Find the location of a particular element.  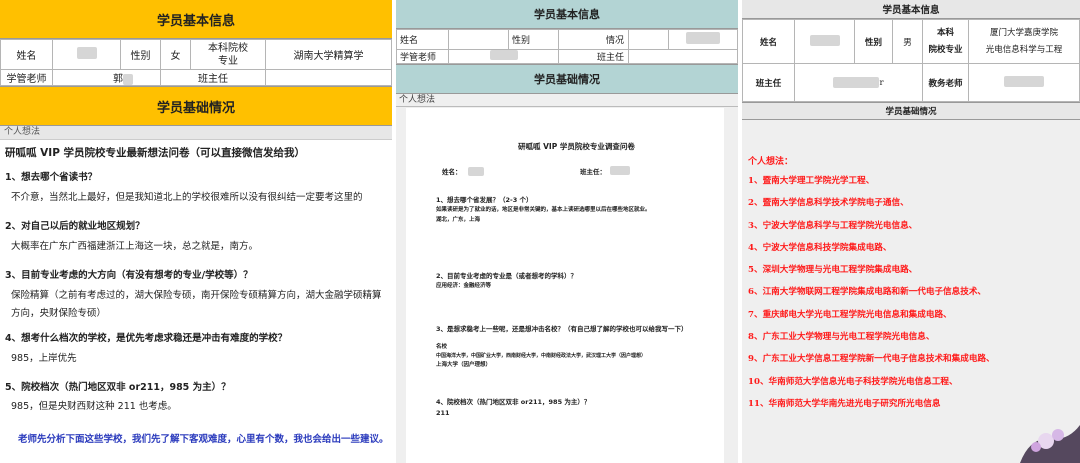

school-value-3: 厦门大学嘉庚学院 光电信息科学与工程 is located at coordinates (1024, 41).